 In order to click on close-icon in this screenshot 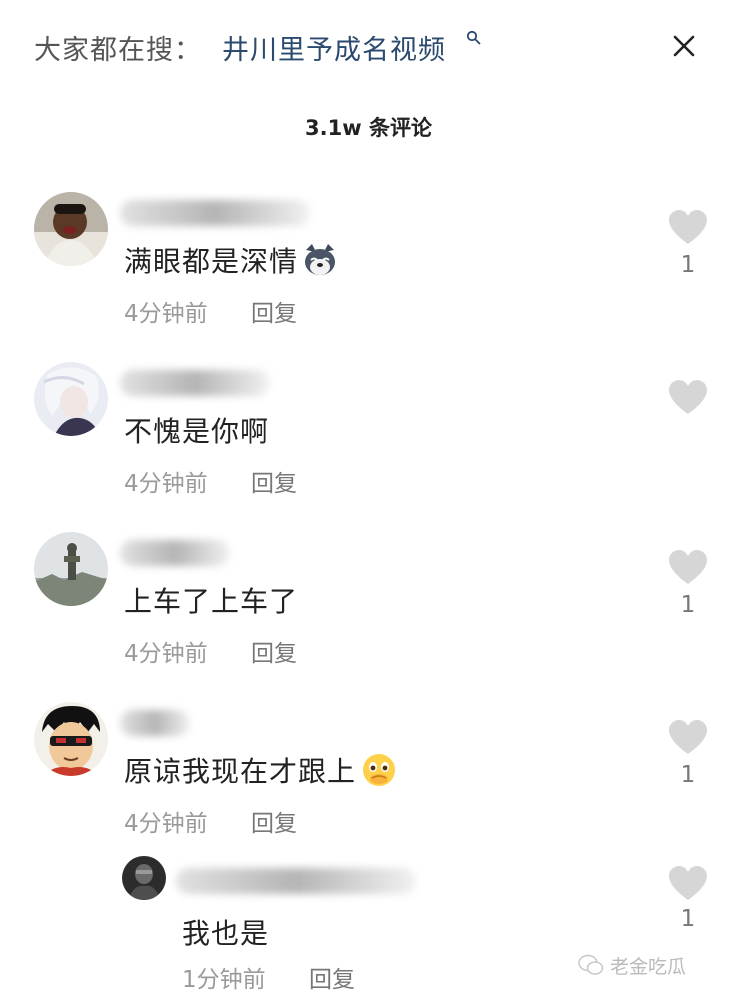, I will do `click(684, 46)`.